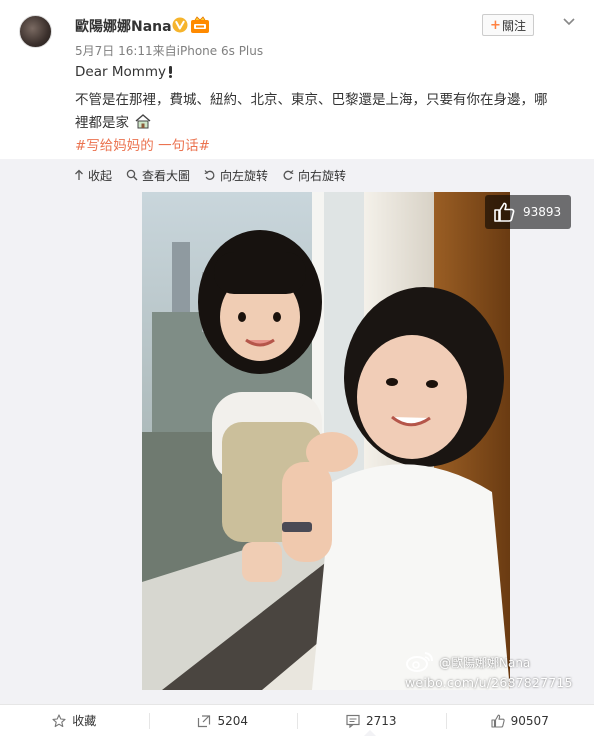  Describe the element at coordinates (100, 175) in the screenshot. I see `collapse-label: 收起` at that location.